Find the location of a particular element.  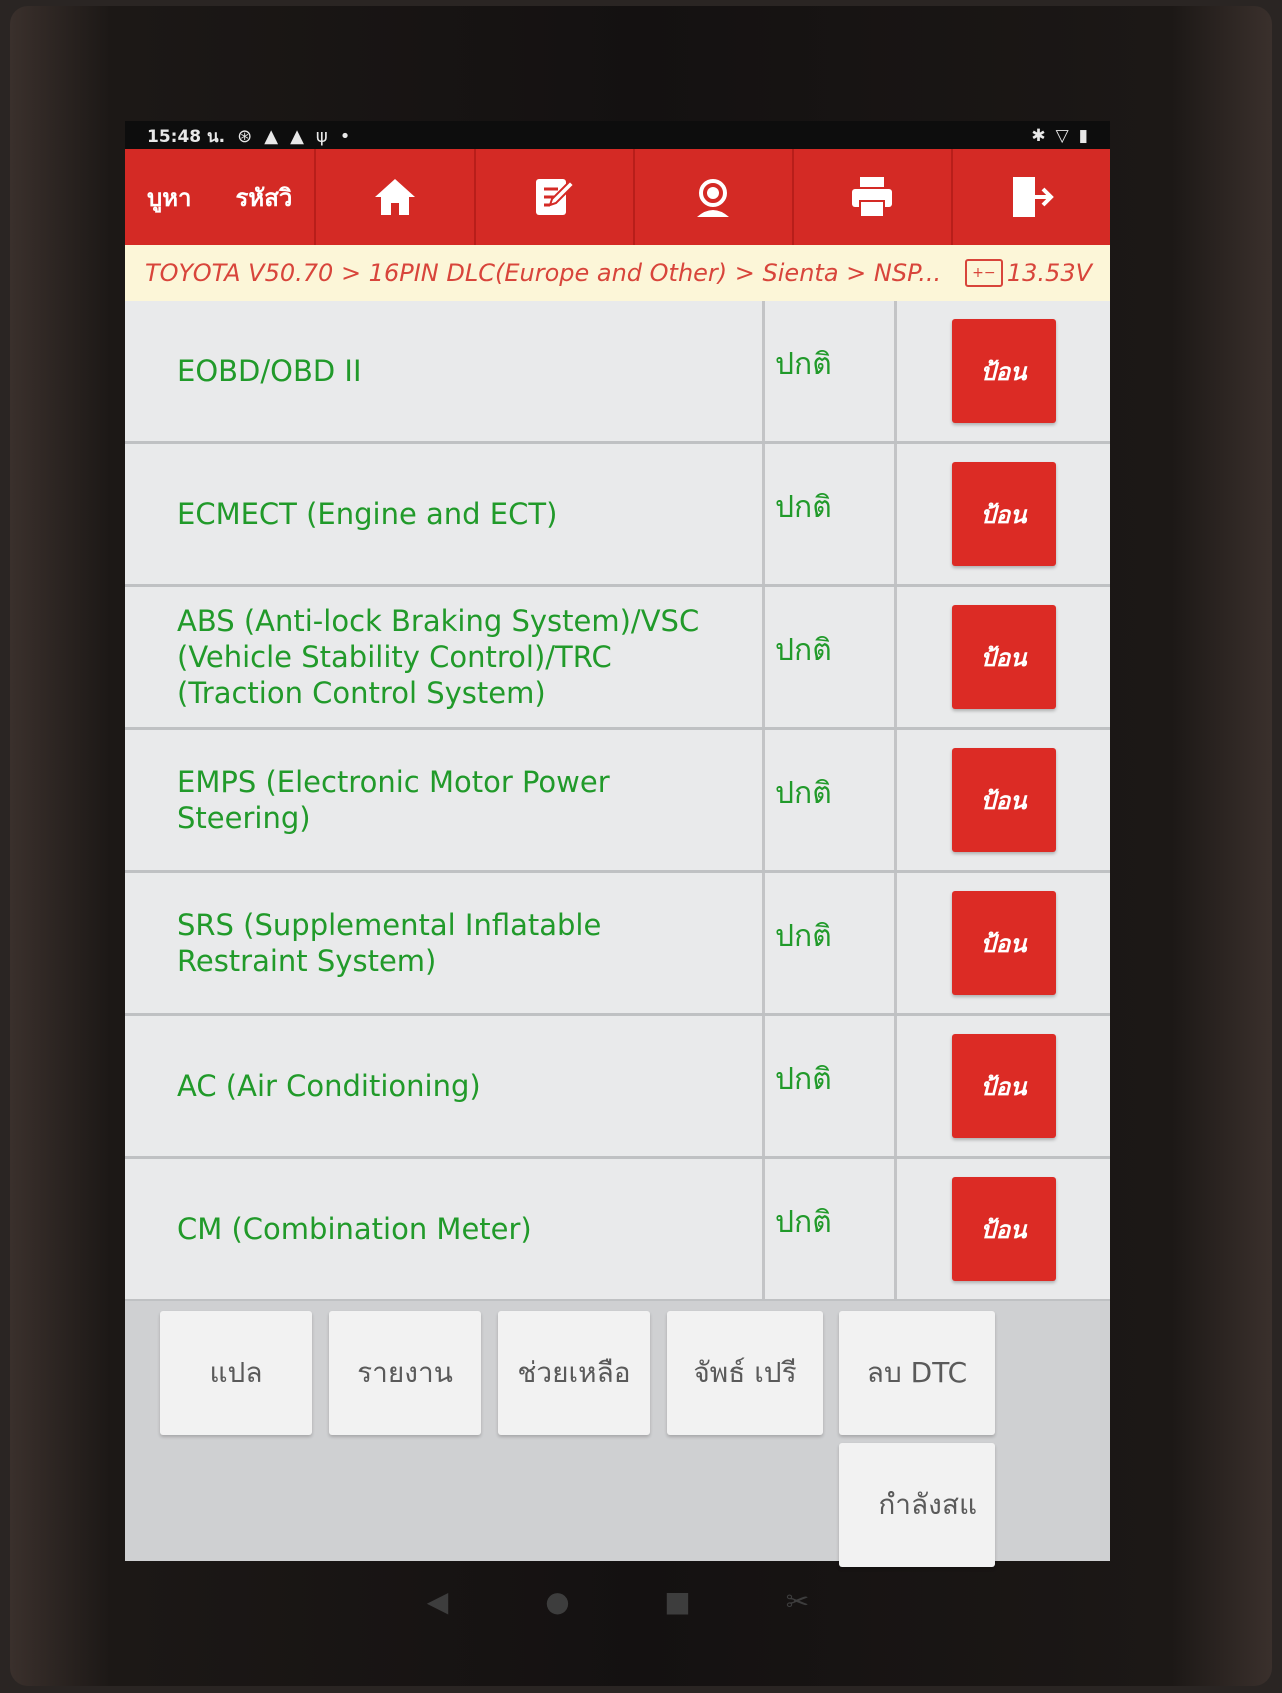

top-toolbar: บูหา รหัสวิ is located at coordinates (617, 197).